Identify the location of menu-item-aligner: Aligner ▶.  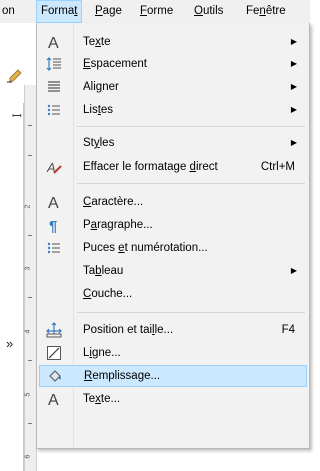
(173, 87).